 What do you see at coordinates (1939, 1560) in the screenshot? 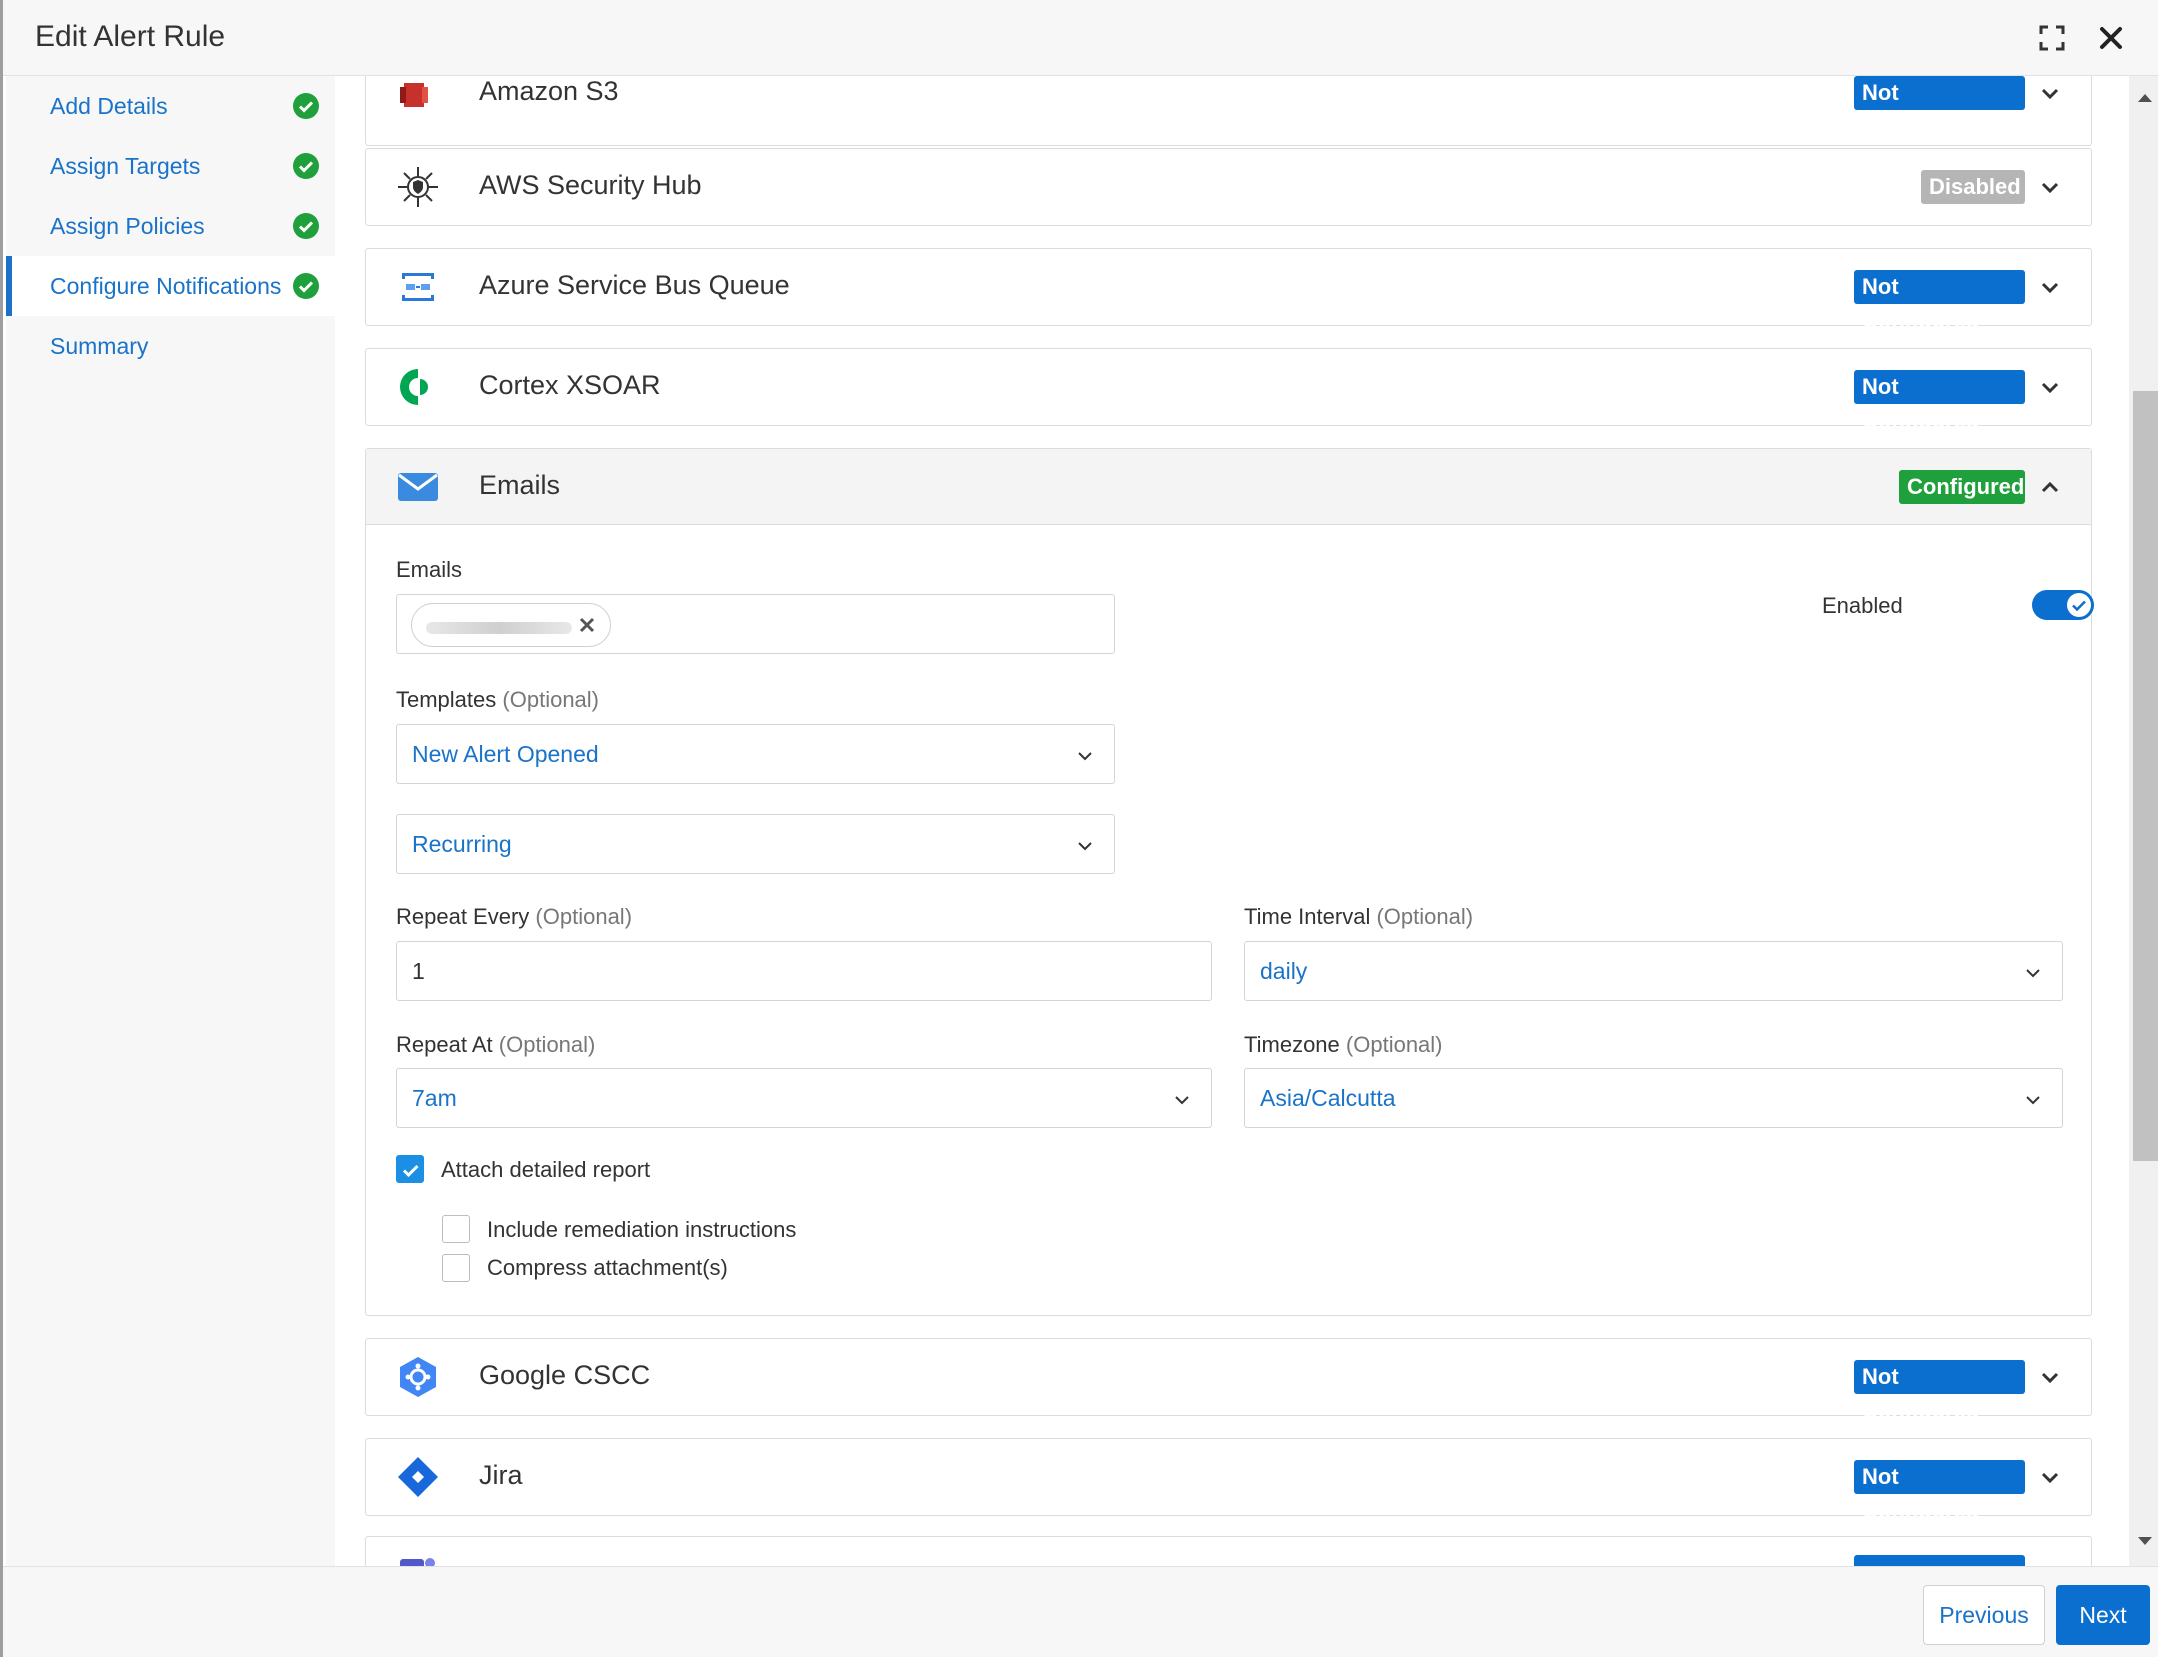
I see `status-badge` at bounding box center [1939, 1560].